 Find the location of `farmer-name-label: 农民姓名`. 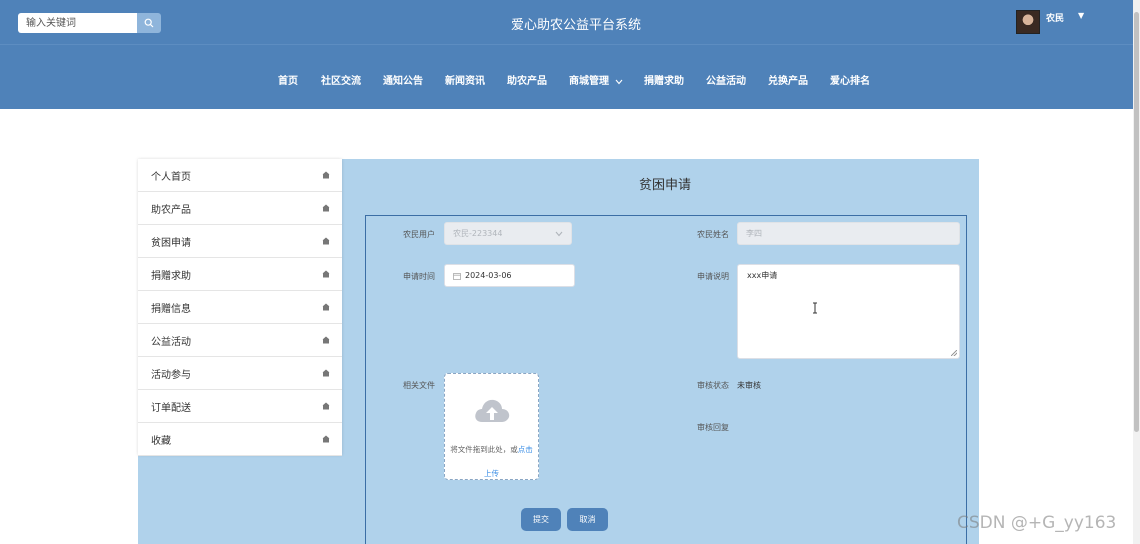

farmer-name-label: 农民姓名 is located at coordinates (713, 234).